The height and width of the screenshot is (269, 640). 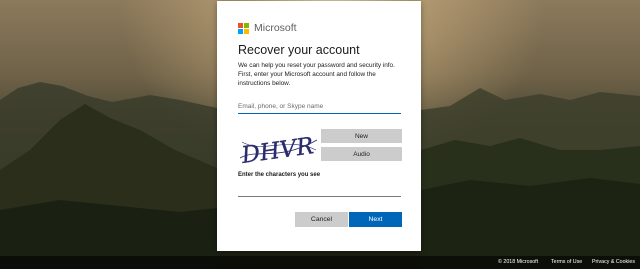 I want to click on brand-name: Microsoft, so click(x=275, y=28).